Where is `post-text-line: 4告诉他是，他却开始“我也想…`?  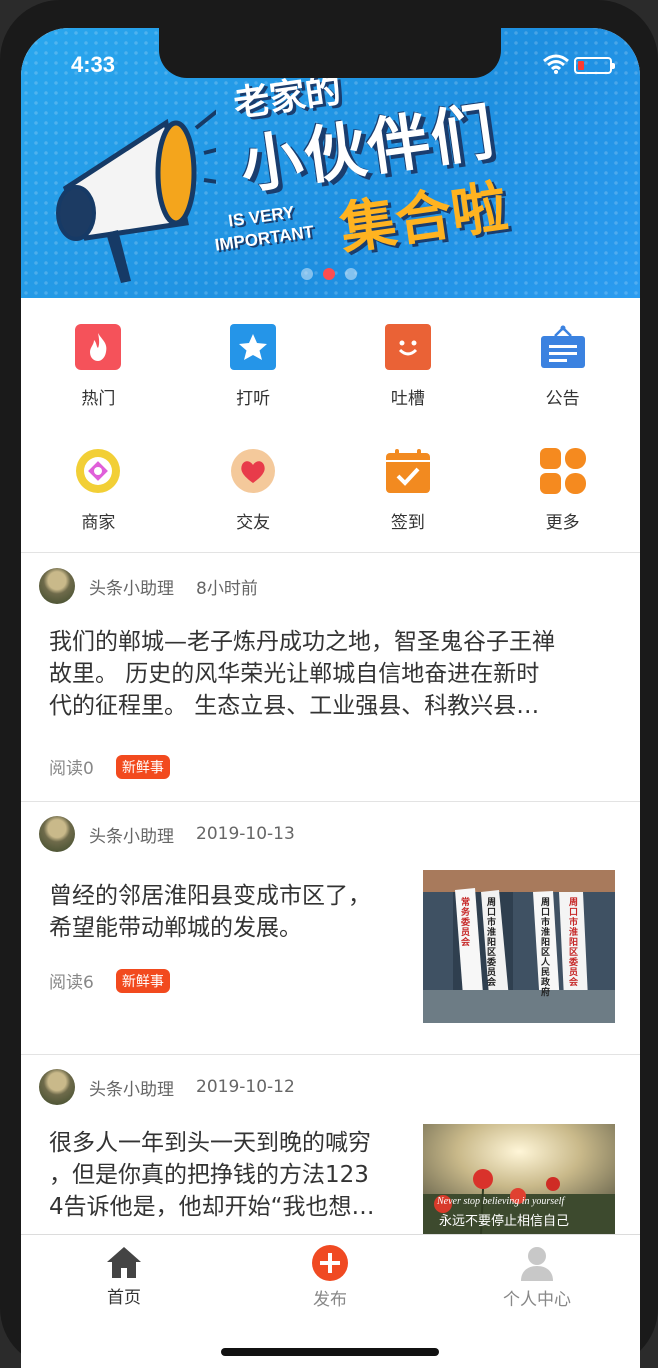
post-text-line: 4告诉他是，他却开始“我也想… is located at coordinates (212, 1207).